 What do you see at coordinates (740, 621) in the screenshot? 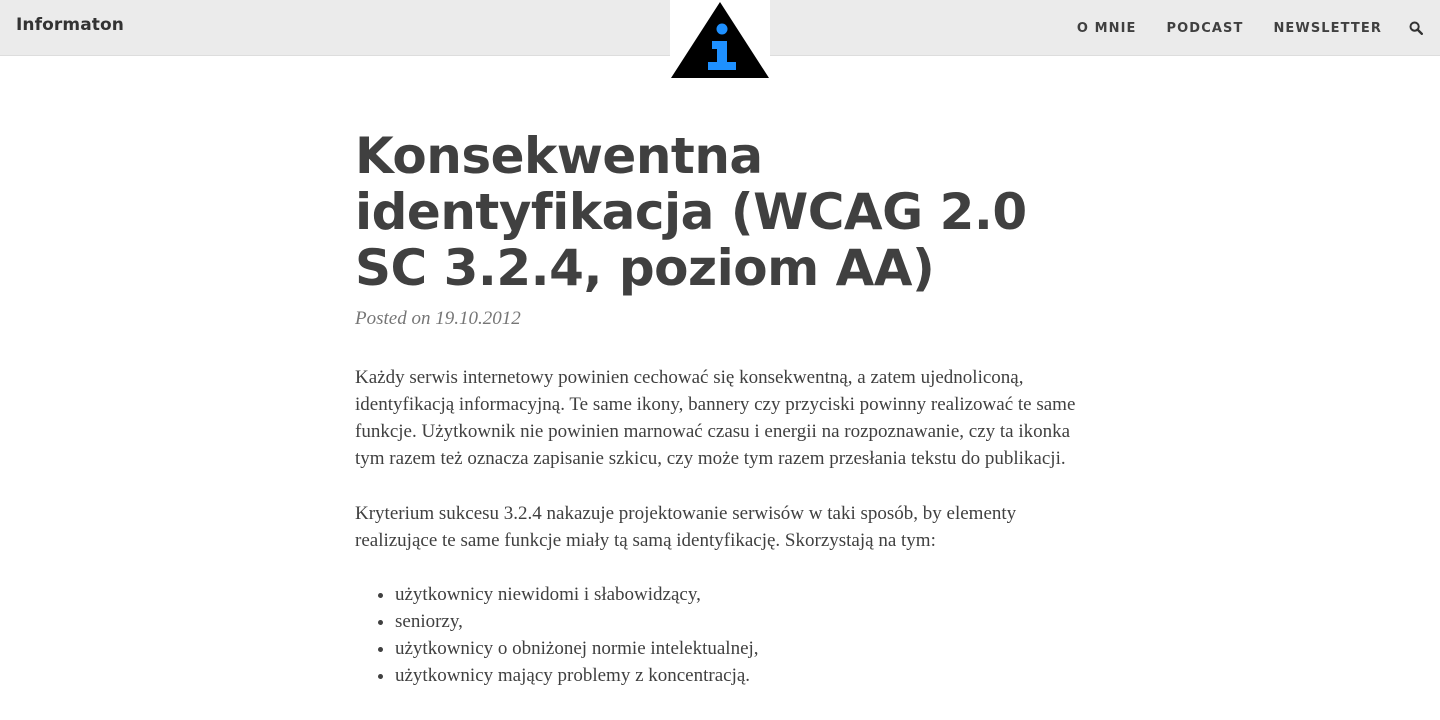
I see `list-item: seniorzy,` at bounding box center [740, 621].